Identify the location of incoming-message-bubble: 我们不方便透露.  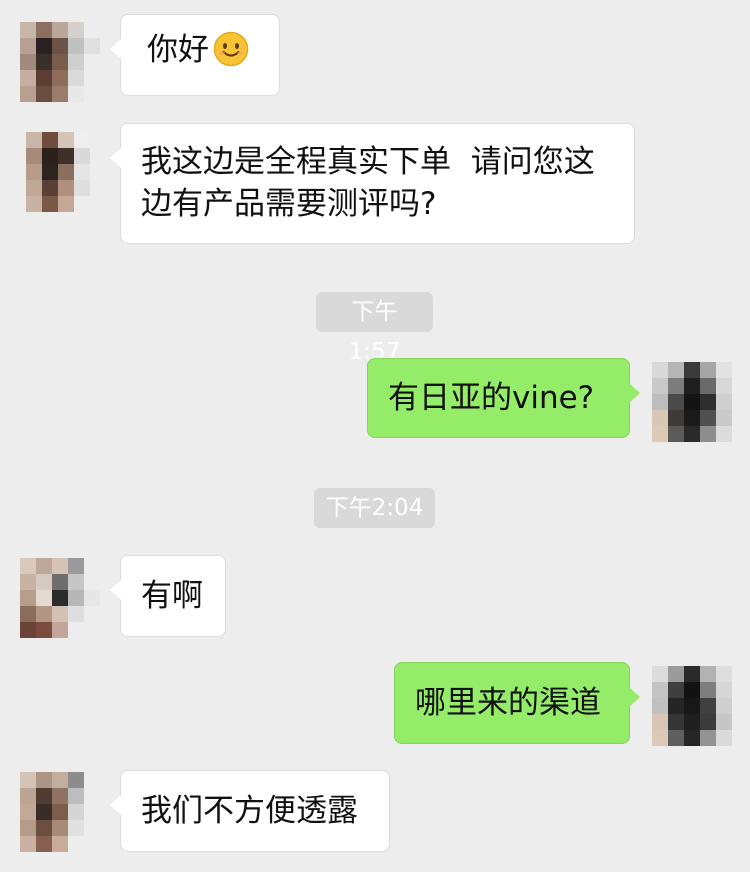
(250, 811).